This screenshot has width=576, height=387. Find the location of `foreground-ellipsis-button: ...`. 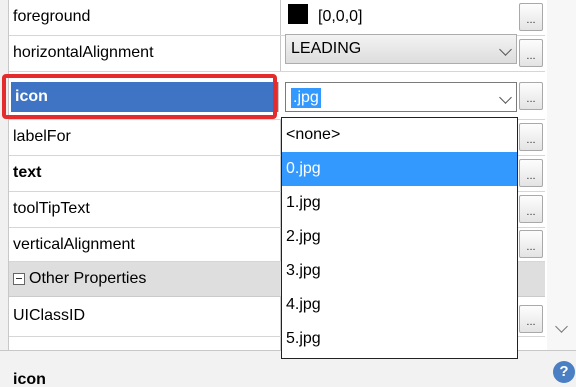

foreground-ellipsis-button: ... is located at coordinates (531, 17).